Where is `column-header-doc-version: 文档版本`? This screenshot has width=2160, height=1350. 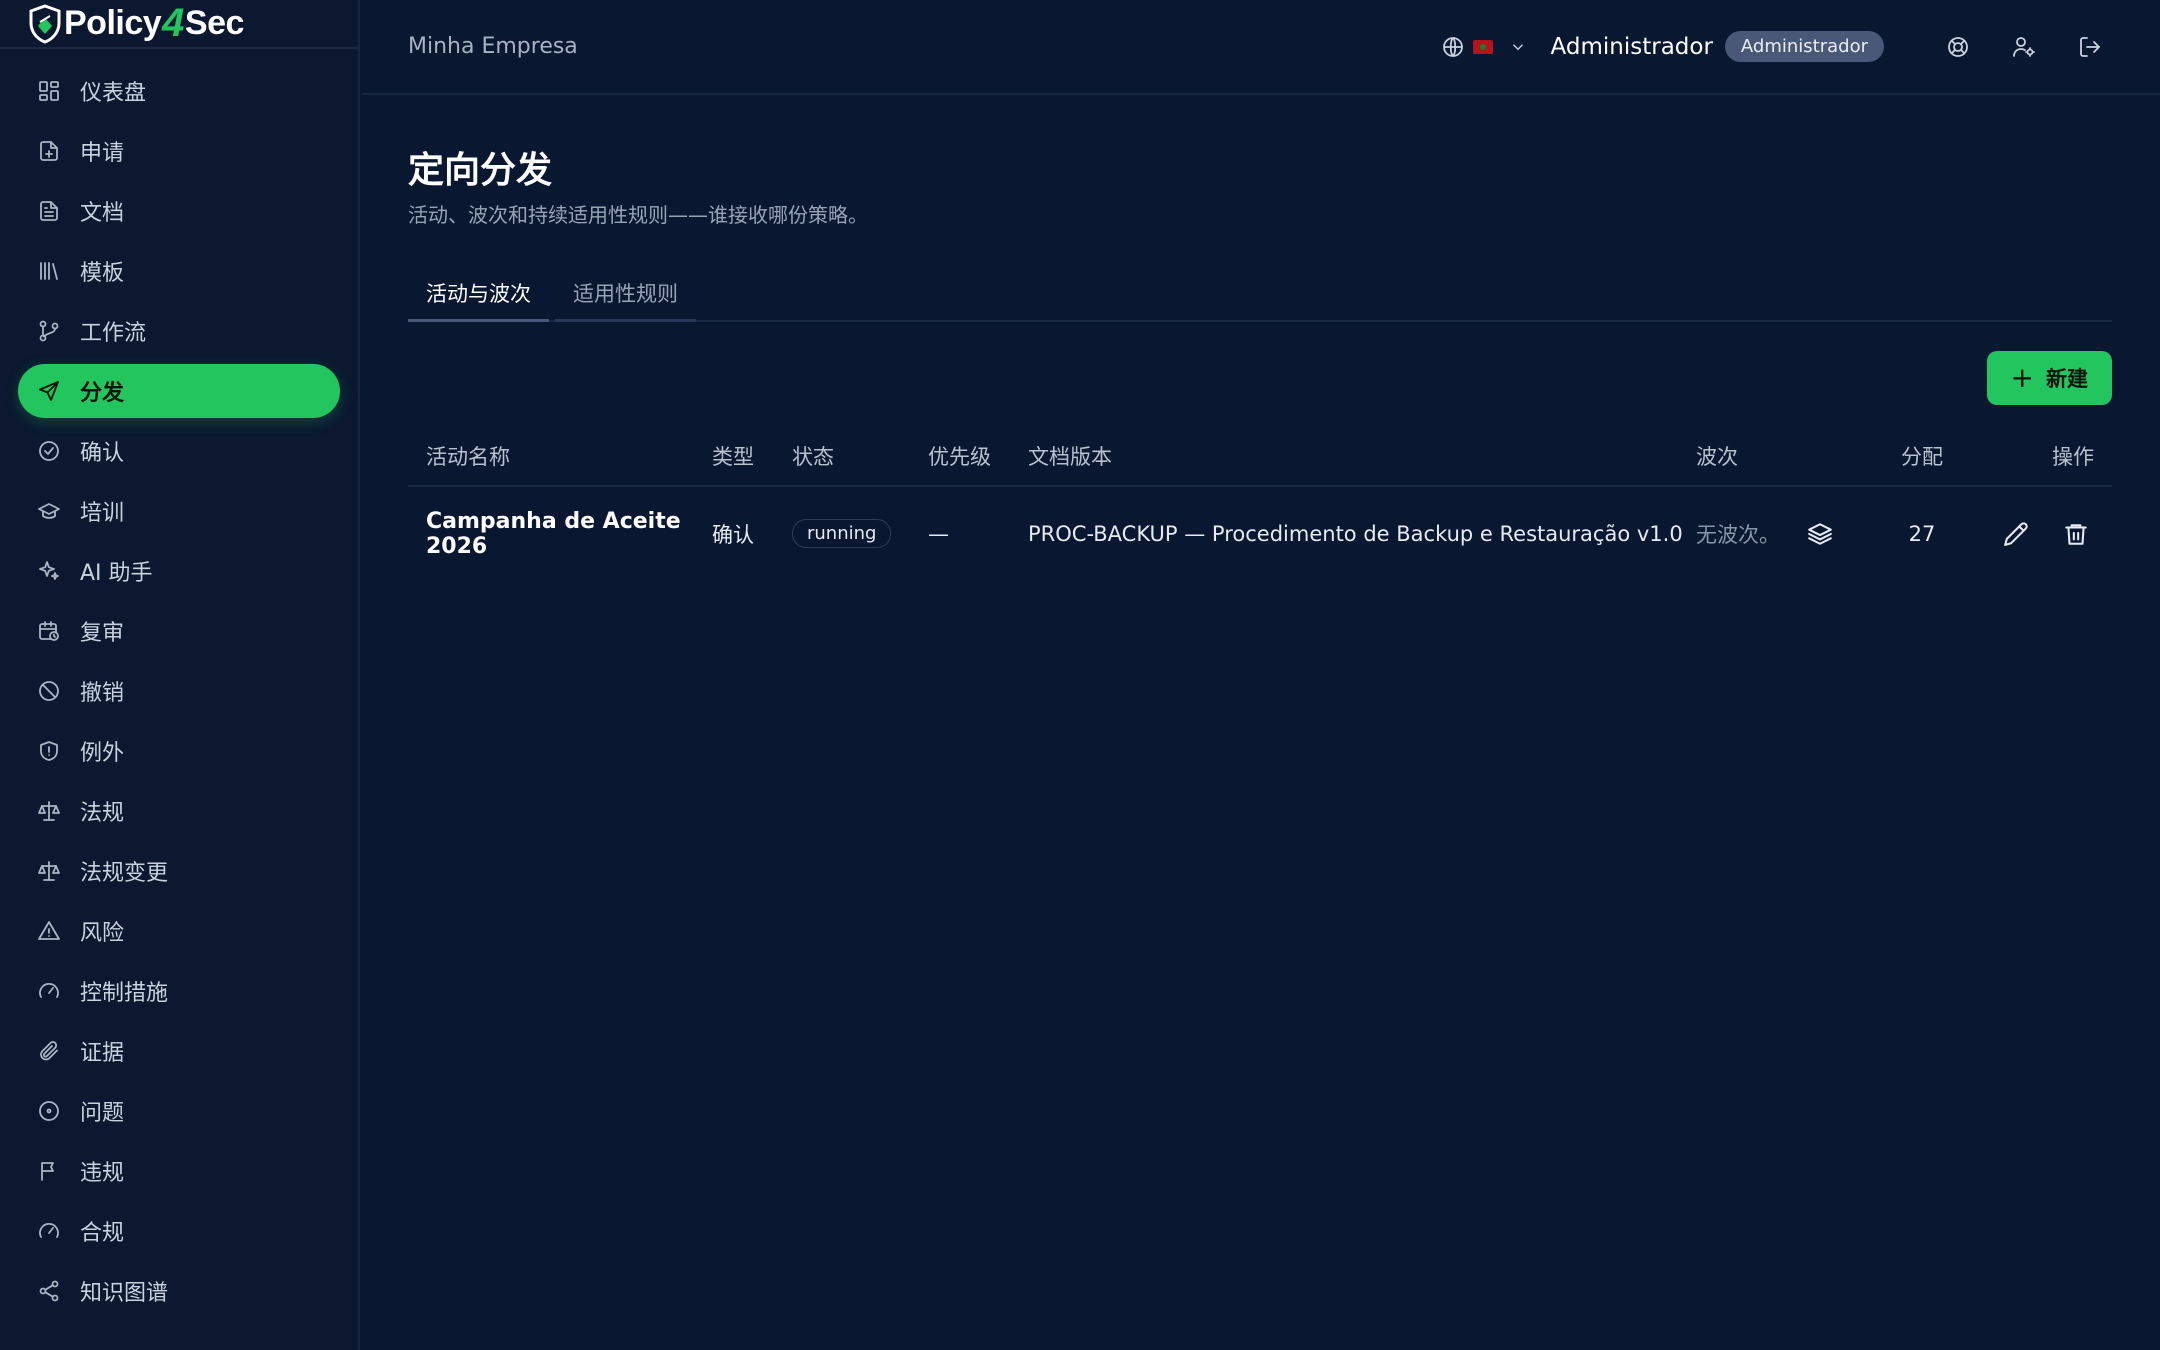 column-header-doc-version: 文档版本 is located at coordinates (1362, 456).